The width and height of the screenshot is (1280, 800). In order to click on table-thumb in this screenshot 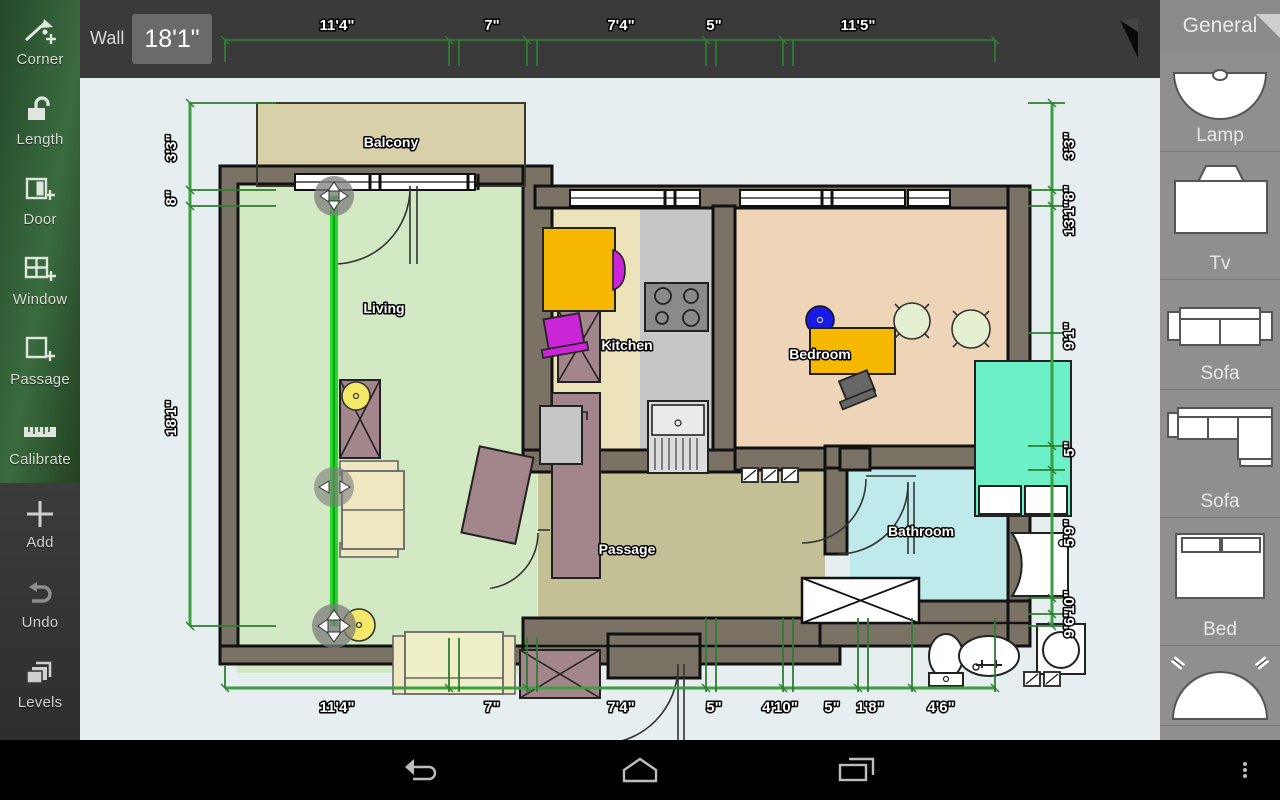, I will do `click(1220, 687)`.